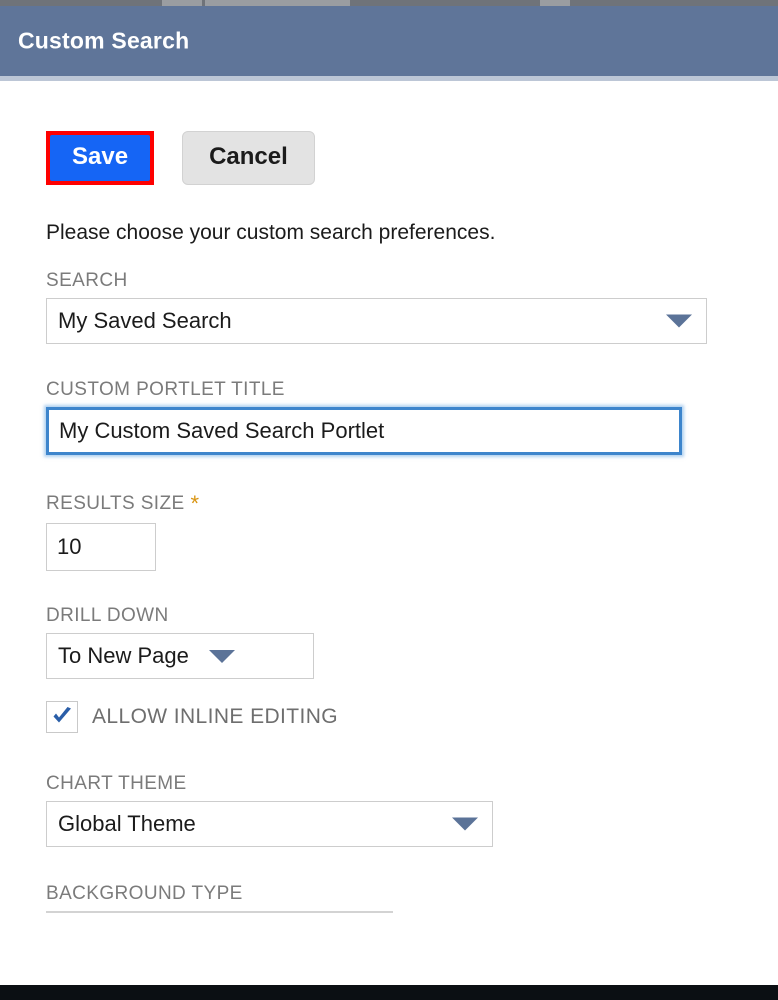 The height and width of the screenshot is (1000, 778). Describe the element at coordinates (123, 655) in the screenshot. I see `drill-down-select-value: To New Page` at that location.